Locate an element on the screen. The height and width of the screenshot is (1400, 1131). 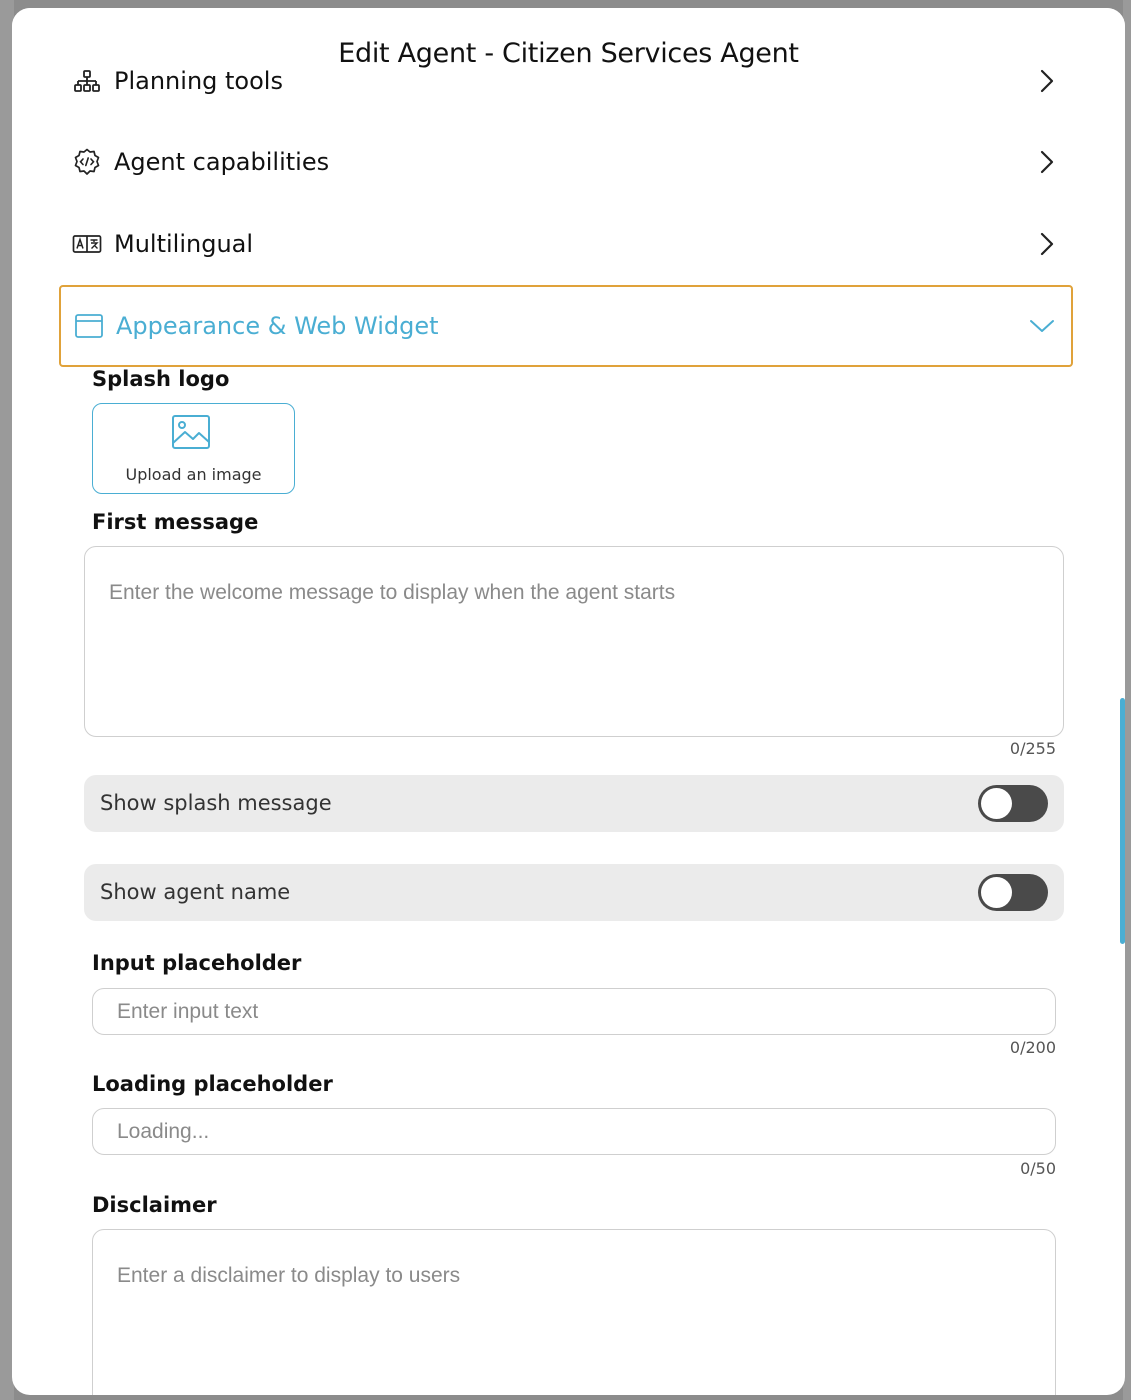
disclaimer-label: Disclaimer is located at coordinates (154, 1205).